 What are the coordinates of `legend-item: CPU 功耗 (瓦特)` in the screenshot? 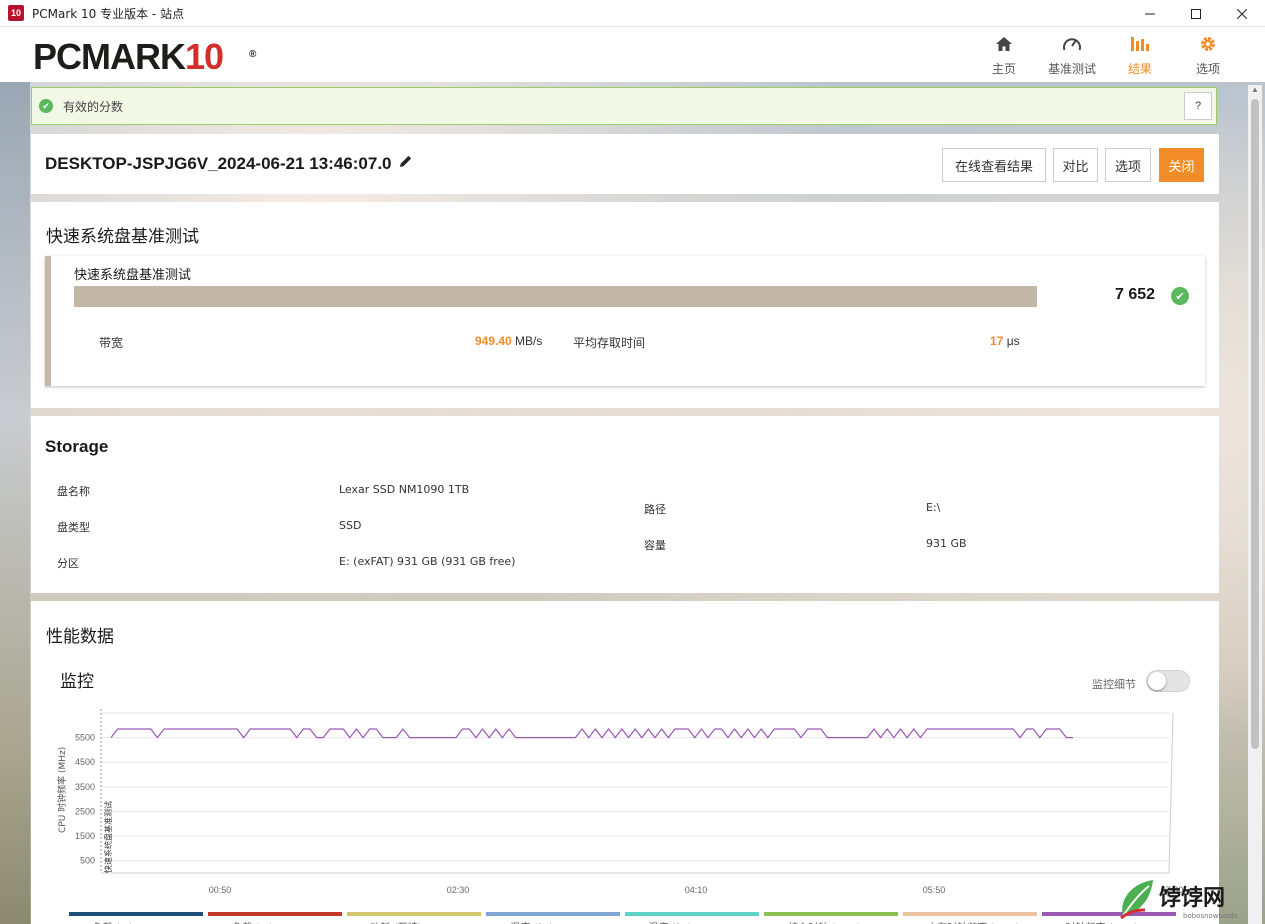 It's located at (414, 918).